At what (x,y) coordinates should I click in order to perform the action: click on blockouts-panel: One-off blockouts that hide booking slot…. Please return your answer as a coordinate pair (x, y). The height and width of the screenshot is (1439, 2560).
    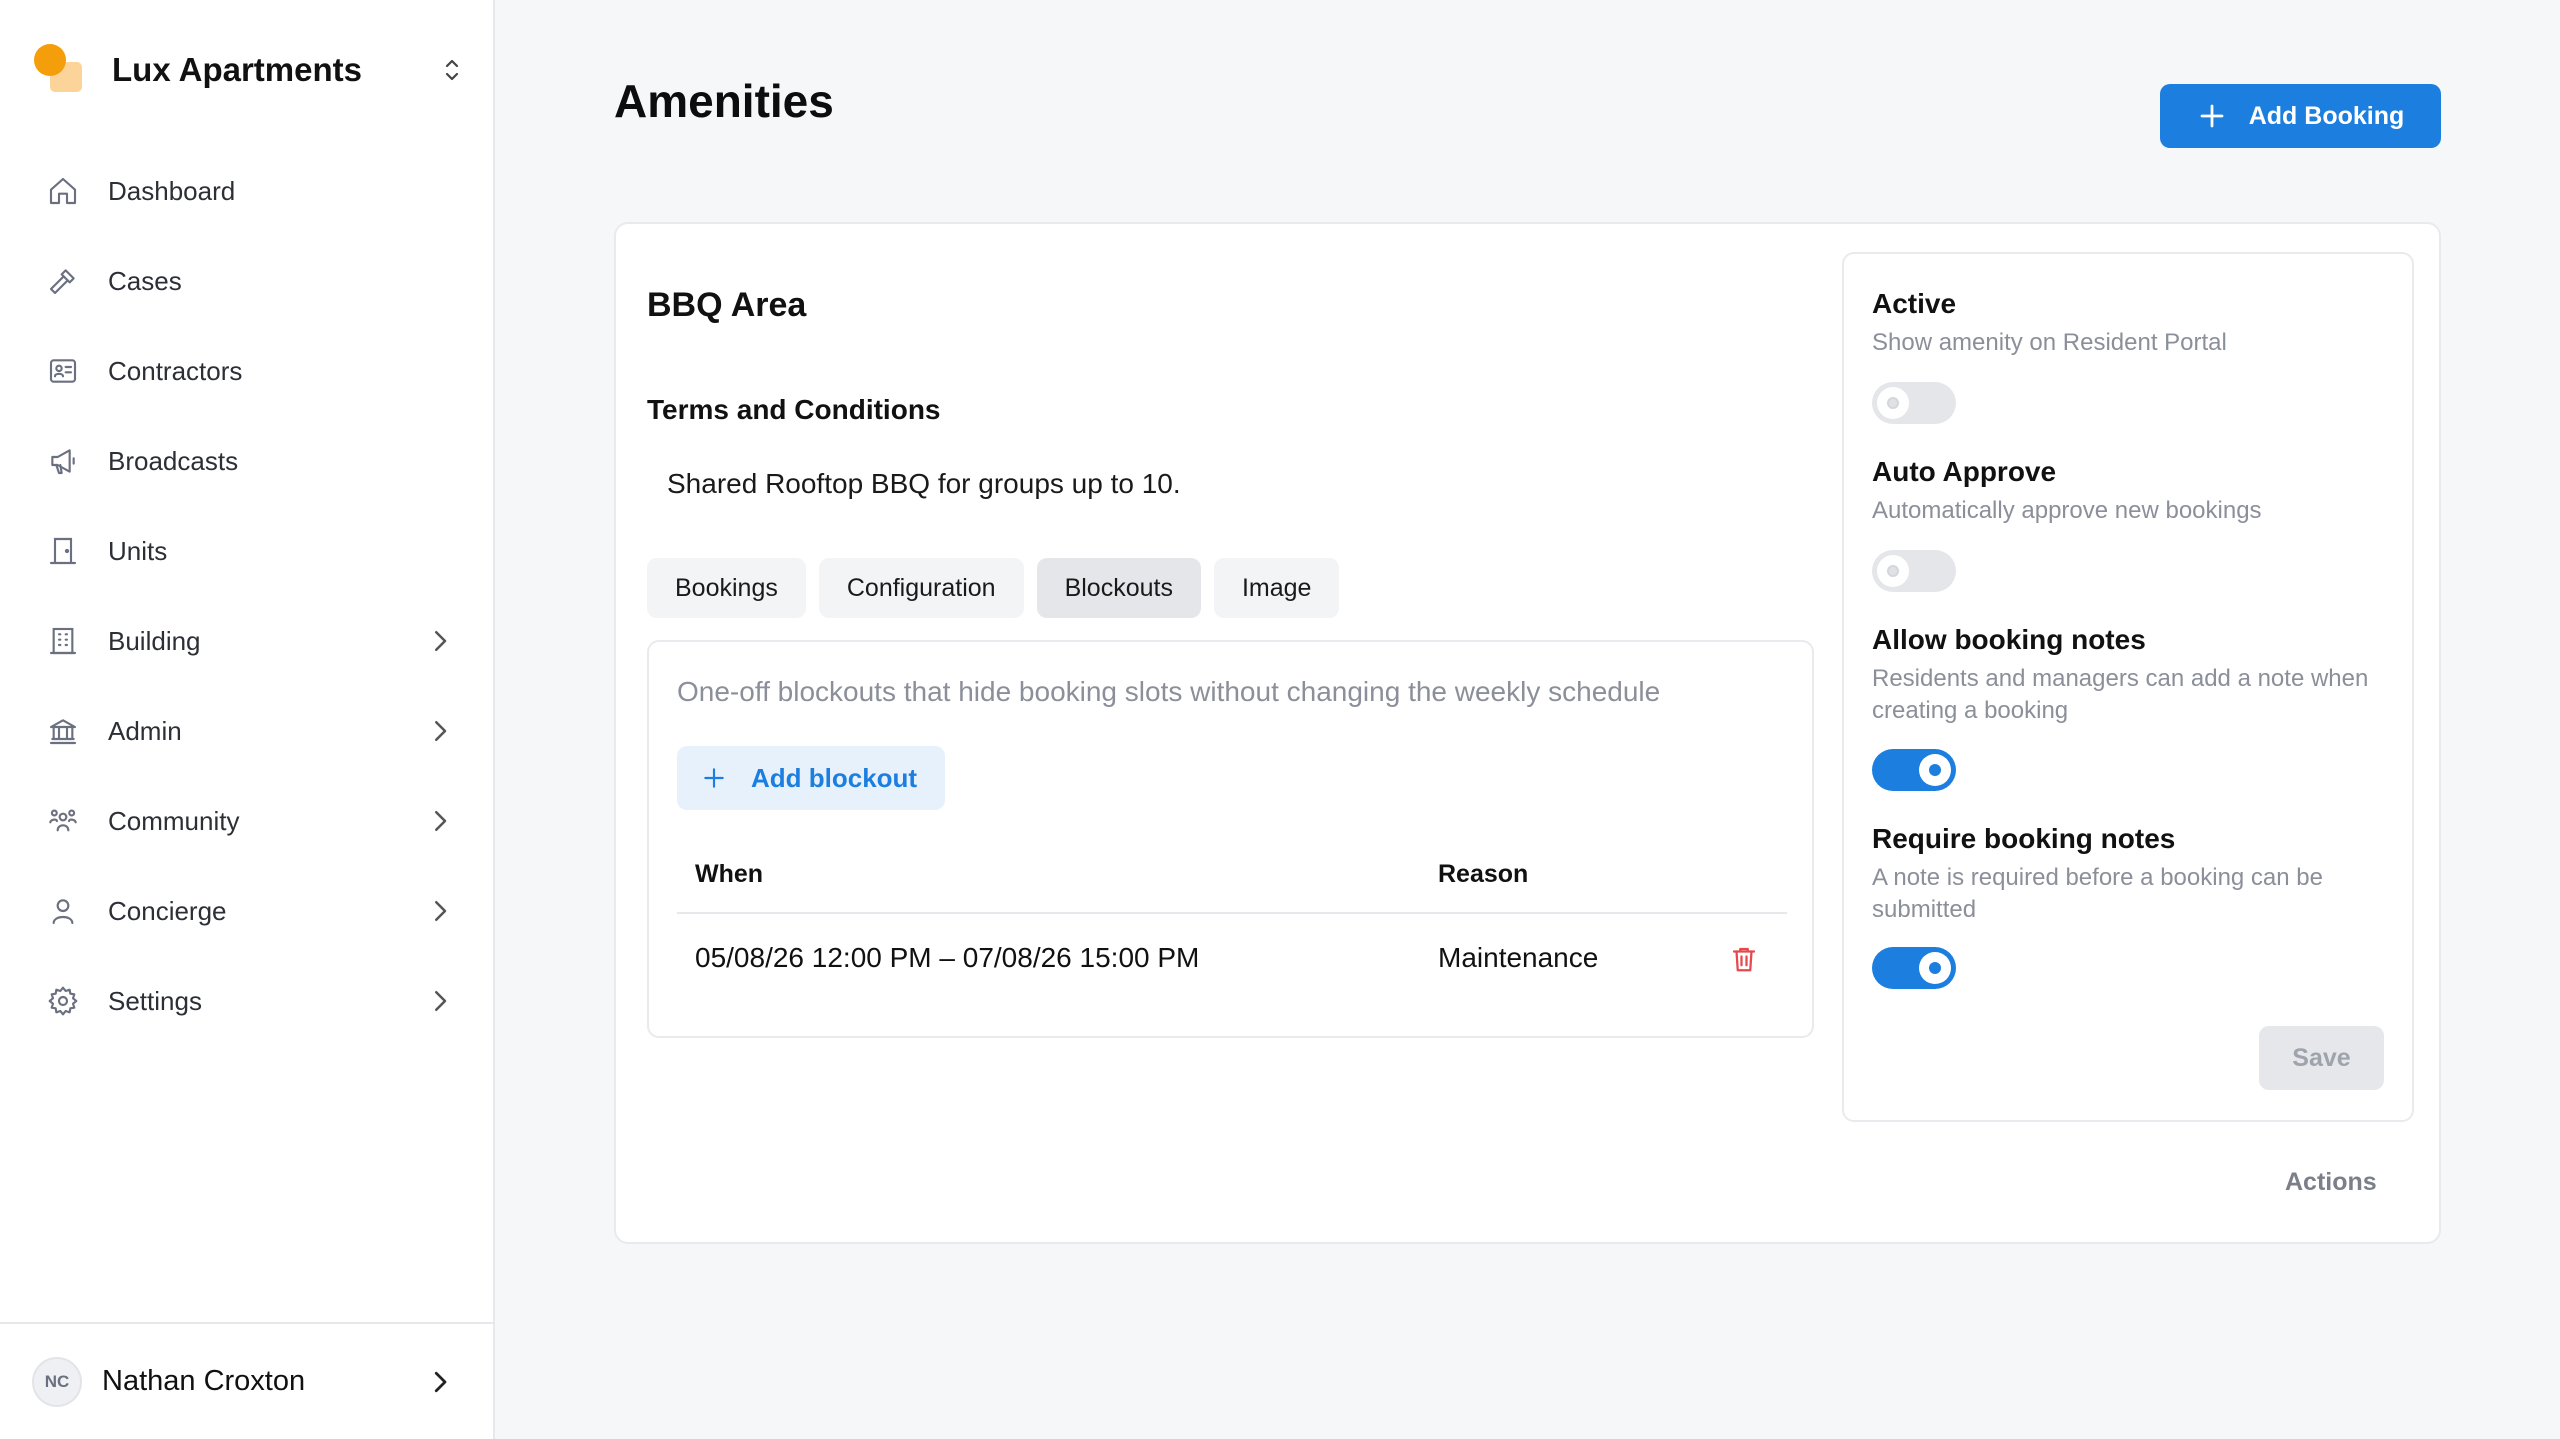
    Looking at the image, I should click on (1230, 839).